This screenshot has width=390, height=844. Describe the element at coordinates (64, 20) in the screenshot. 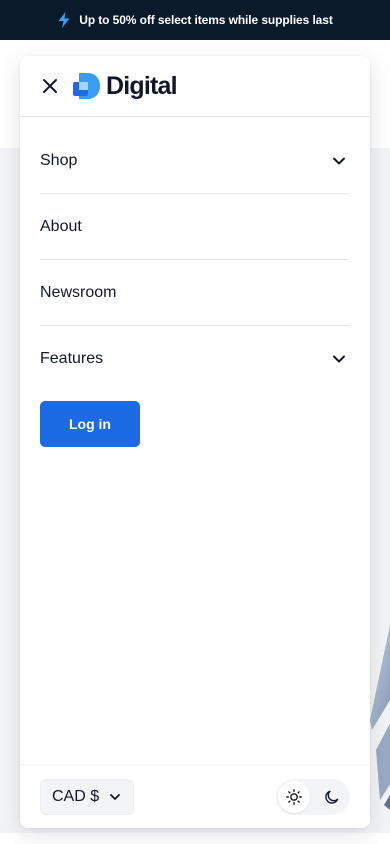

I see `lightning-bolt-icon` at that location.